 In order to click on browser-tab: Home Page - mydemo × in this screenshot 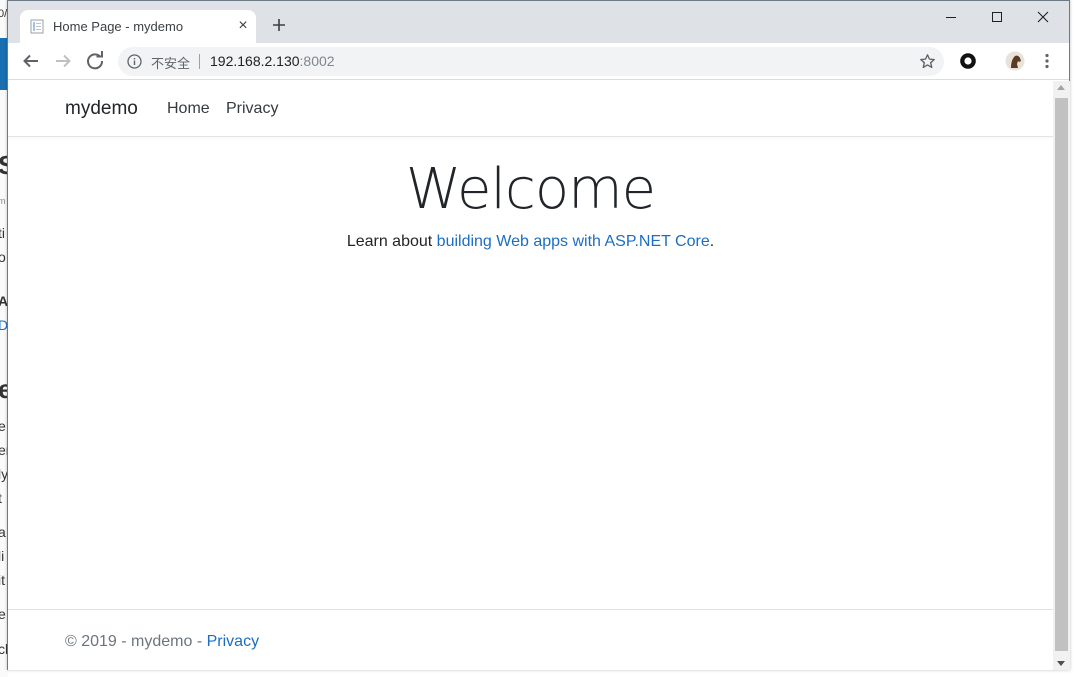, I will do `click(138, 26)`.